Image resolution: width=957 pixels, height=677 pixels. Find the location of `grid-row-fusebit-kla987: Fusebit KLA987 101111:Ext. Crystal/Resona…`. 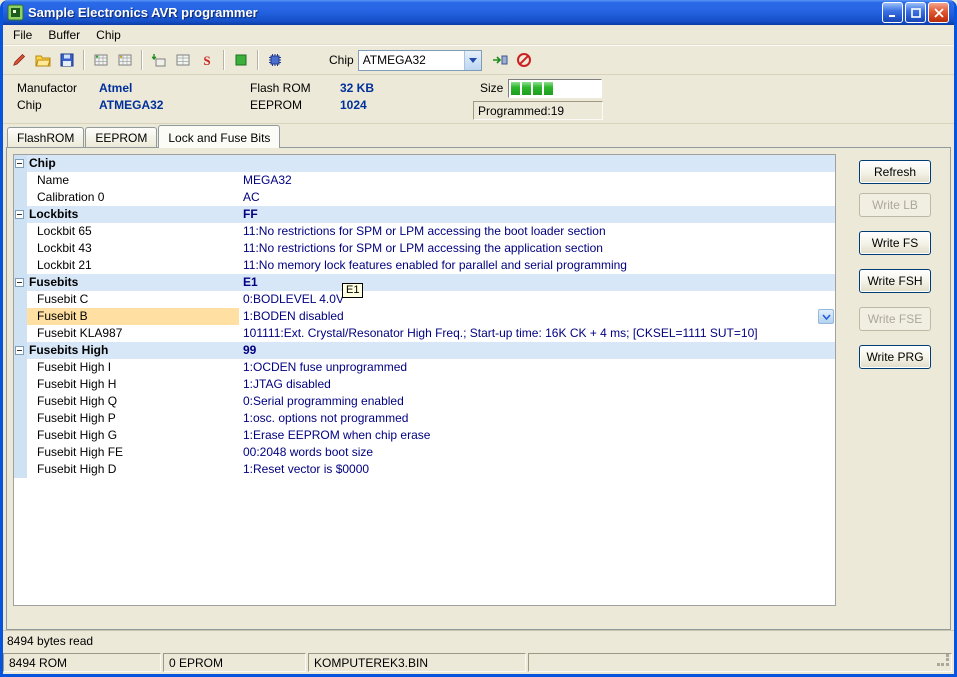

grid-row-fusebit-kla987: Fusebit KLA987 101111:Ext. Crystal/Resona… is located at coordinates (424, 333).